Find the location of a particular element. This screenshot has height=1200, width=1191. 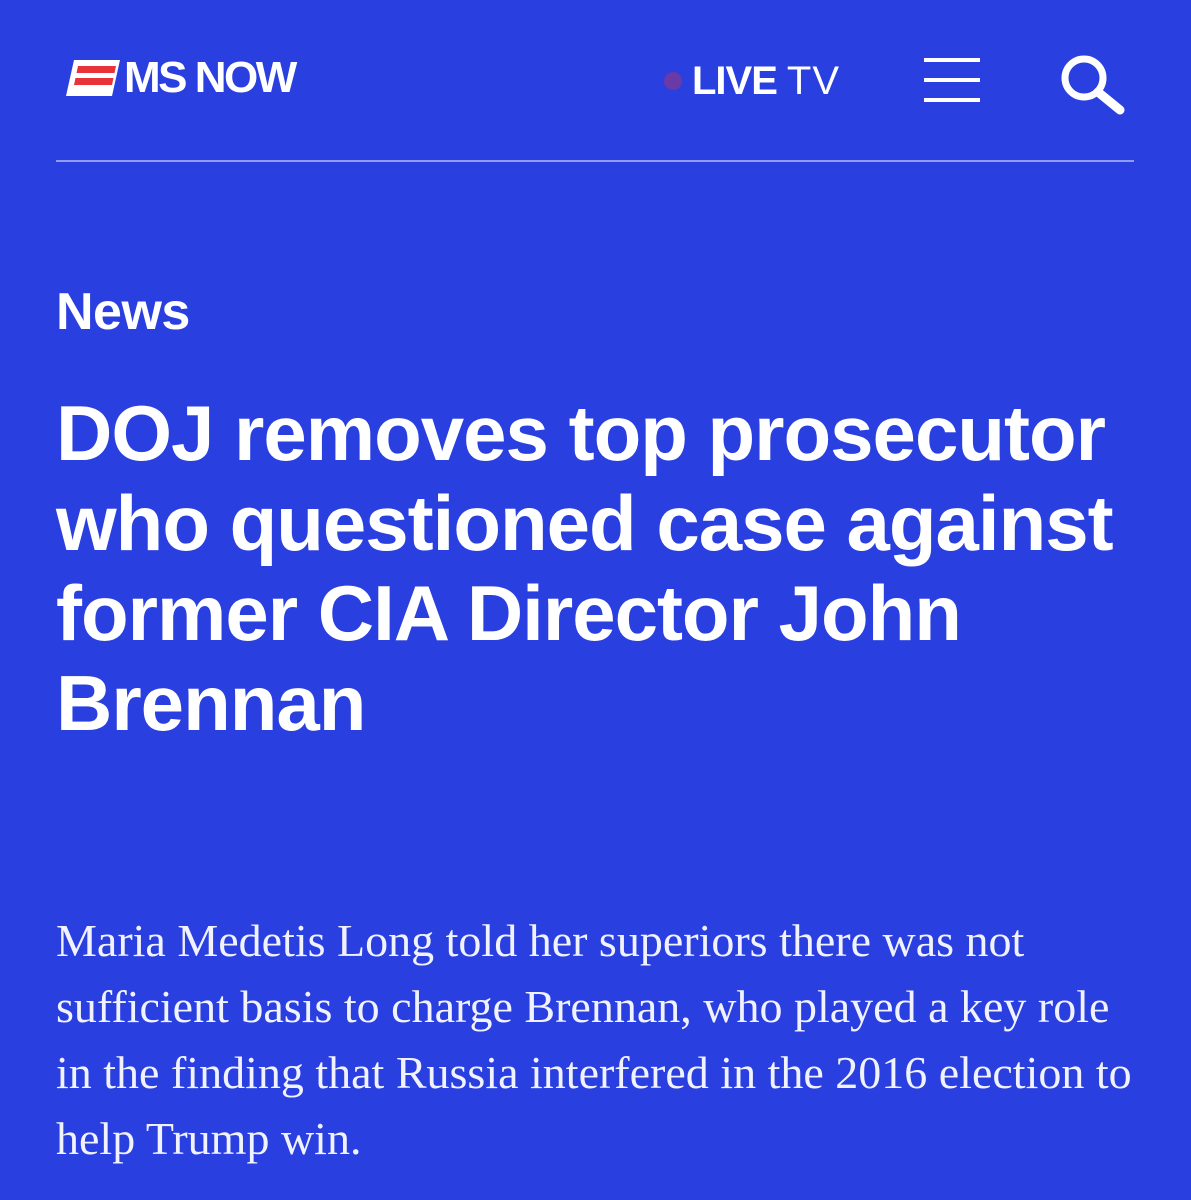

site-header: MS NOW LIVE TV is located at coordinates (595, 81).